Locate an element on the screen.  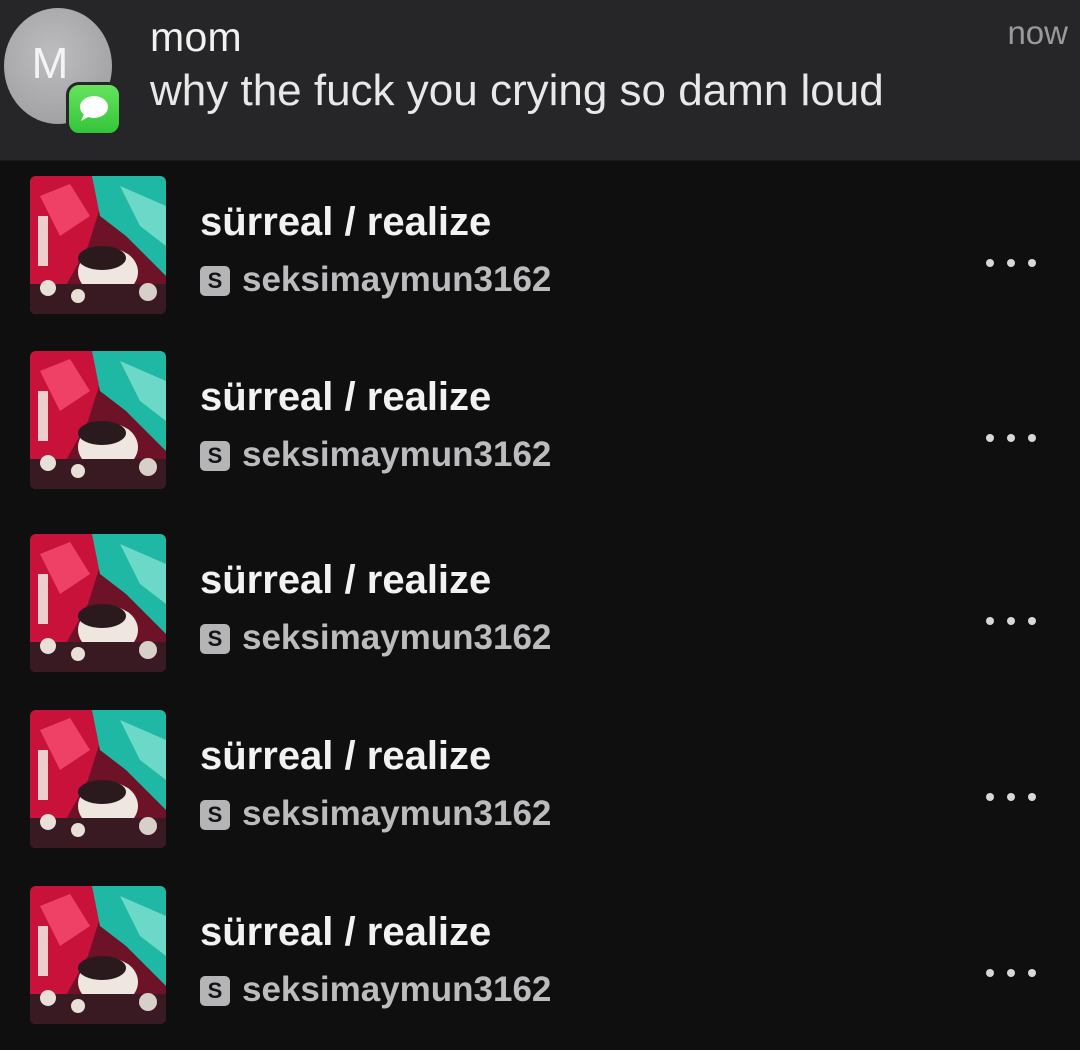
notification-sender: mom is located at coordinates (196, 37).